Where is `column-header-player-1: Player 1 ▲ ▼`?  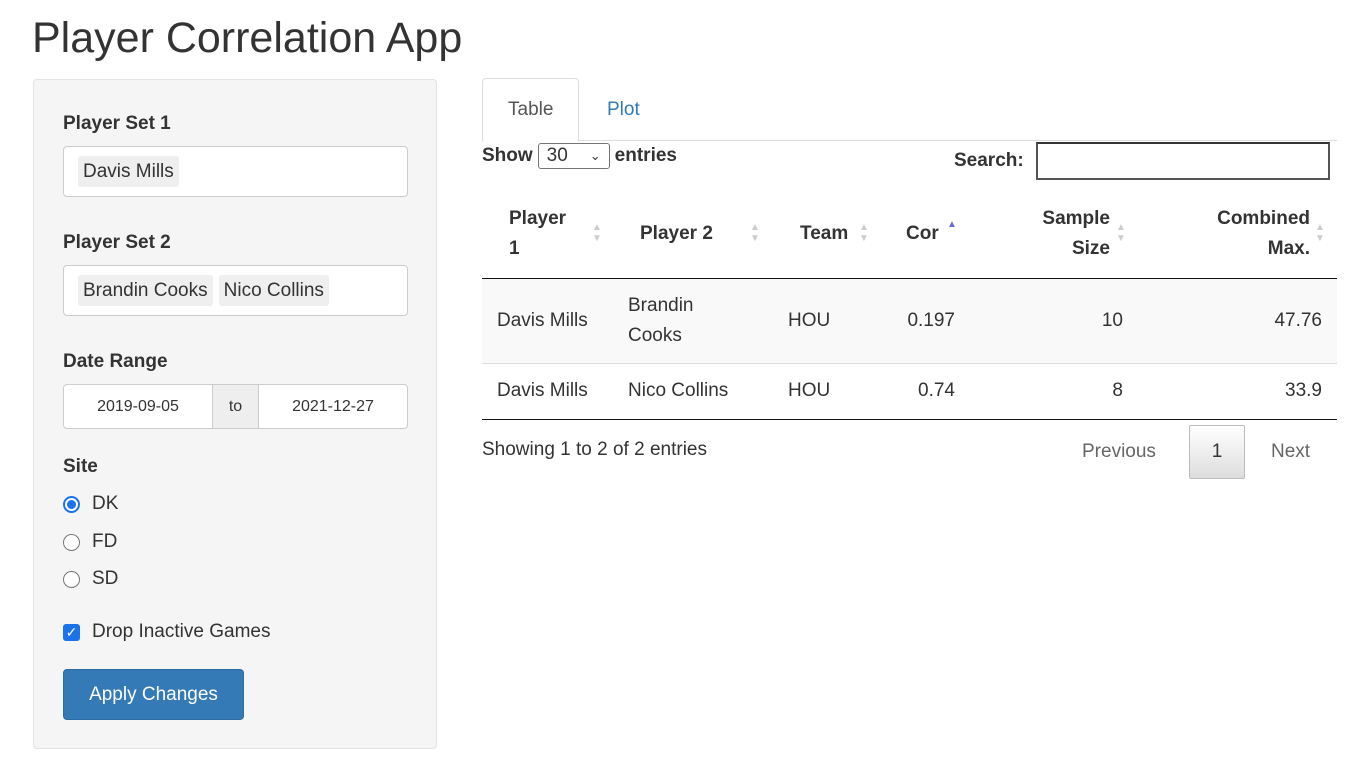 column-header-player-1: Player 1 ▲ ▼ is located at coordinates (551, 234).